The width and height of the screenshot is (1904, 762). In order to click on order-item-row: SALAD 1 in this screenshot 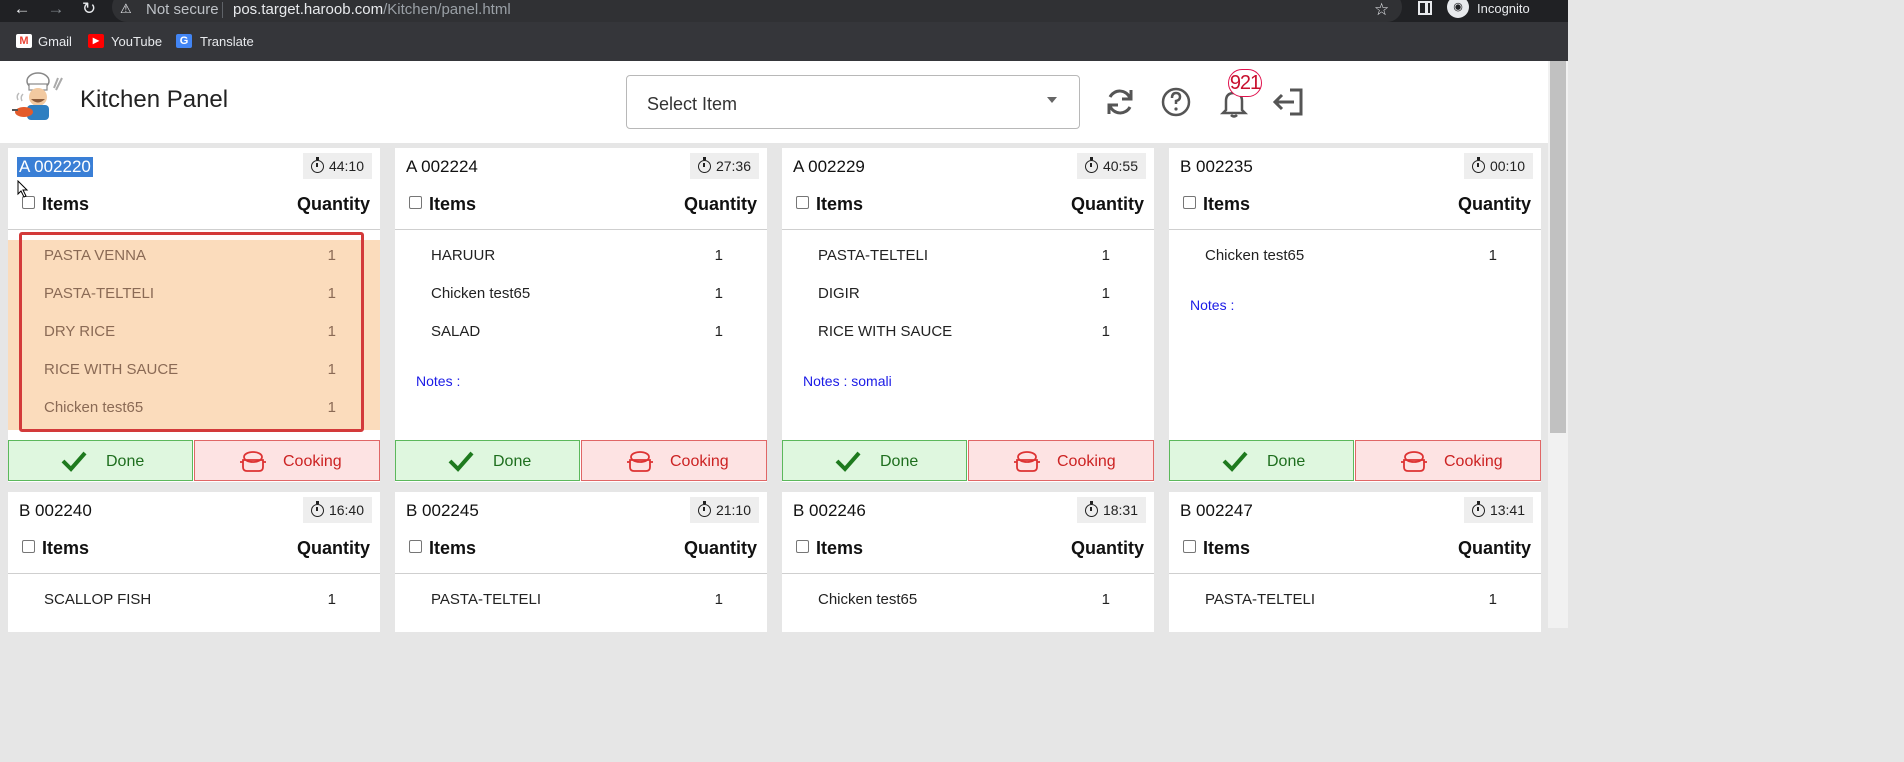, I will do `click(581, 326)`.